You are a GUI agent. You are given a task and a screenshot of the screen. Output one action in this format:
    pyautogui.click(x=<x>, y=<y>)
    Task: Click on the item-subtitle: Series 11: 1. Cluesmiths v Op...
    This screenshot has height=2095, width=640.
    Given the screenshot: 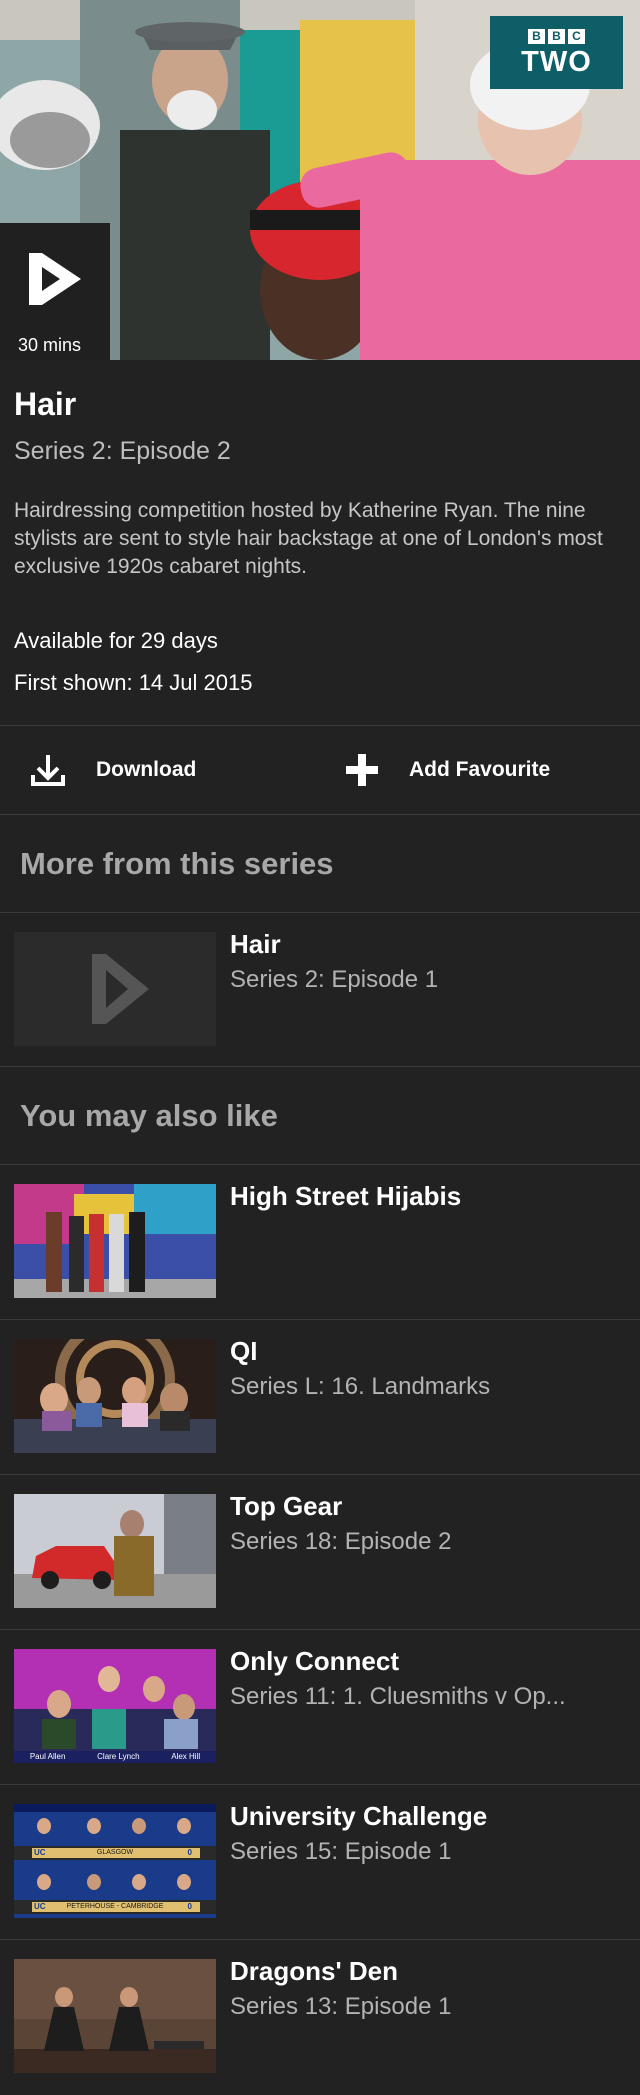 What is the action you would take?
    pyautogui.click(x=398, y=1696)
    